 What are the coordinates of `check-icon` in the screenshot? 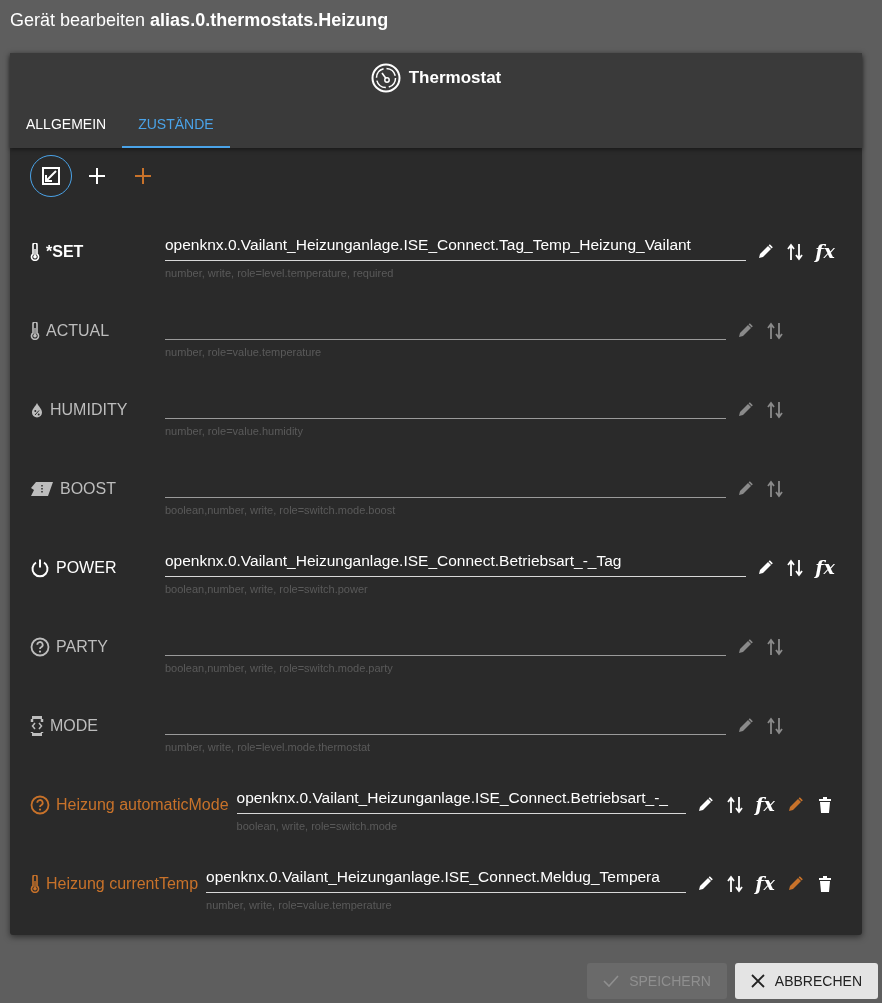 It's located at (611, 981).